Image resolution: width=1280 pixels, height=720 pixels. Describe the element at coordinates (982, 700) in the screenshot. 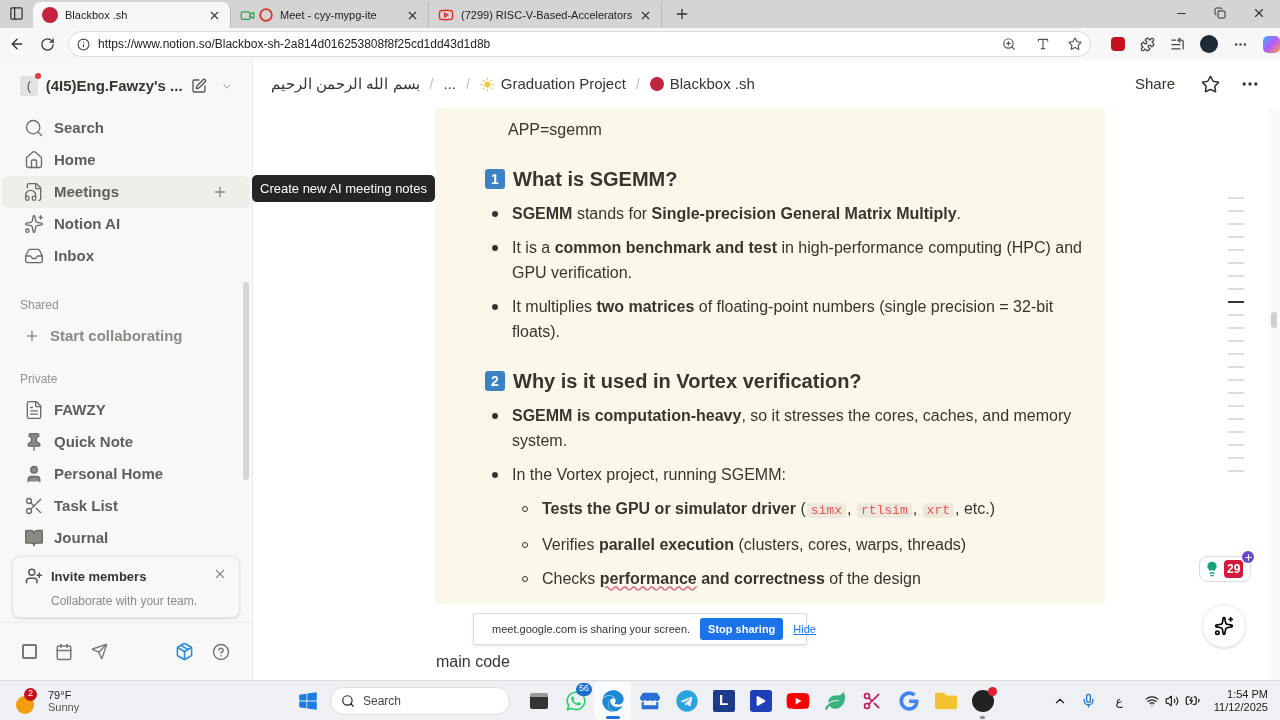

I see `obs-icon` at that location.